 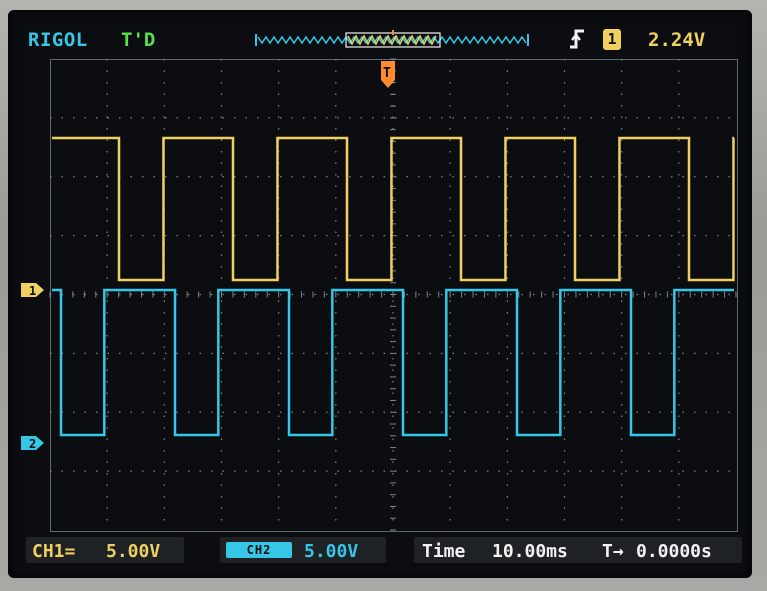 What do you see at coordinates (331, 551) in the screenshot?
I see `ch2-scale-value: 5.00V` at bounding box center [331, 551].